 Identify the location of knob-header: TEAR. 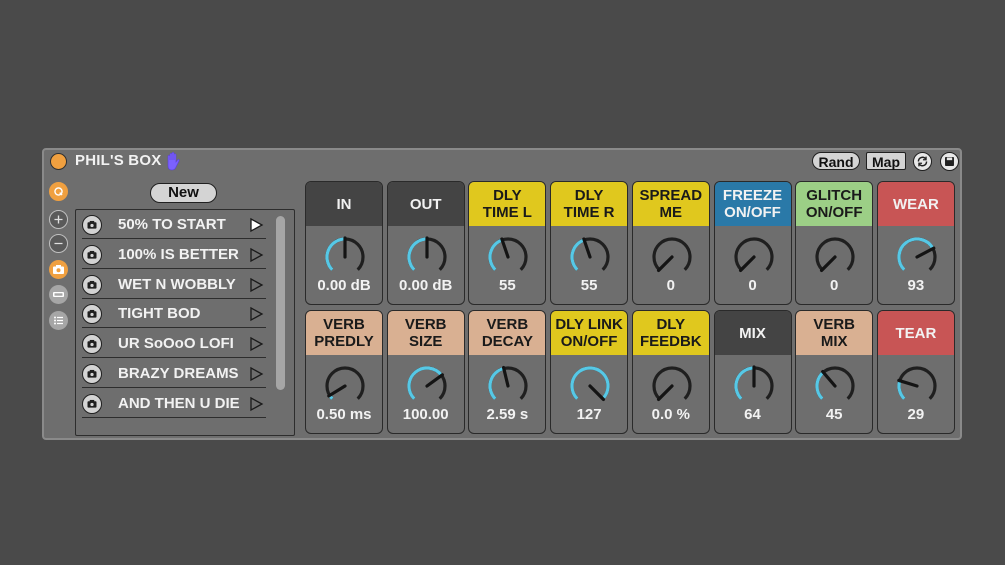
(915, 333).